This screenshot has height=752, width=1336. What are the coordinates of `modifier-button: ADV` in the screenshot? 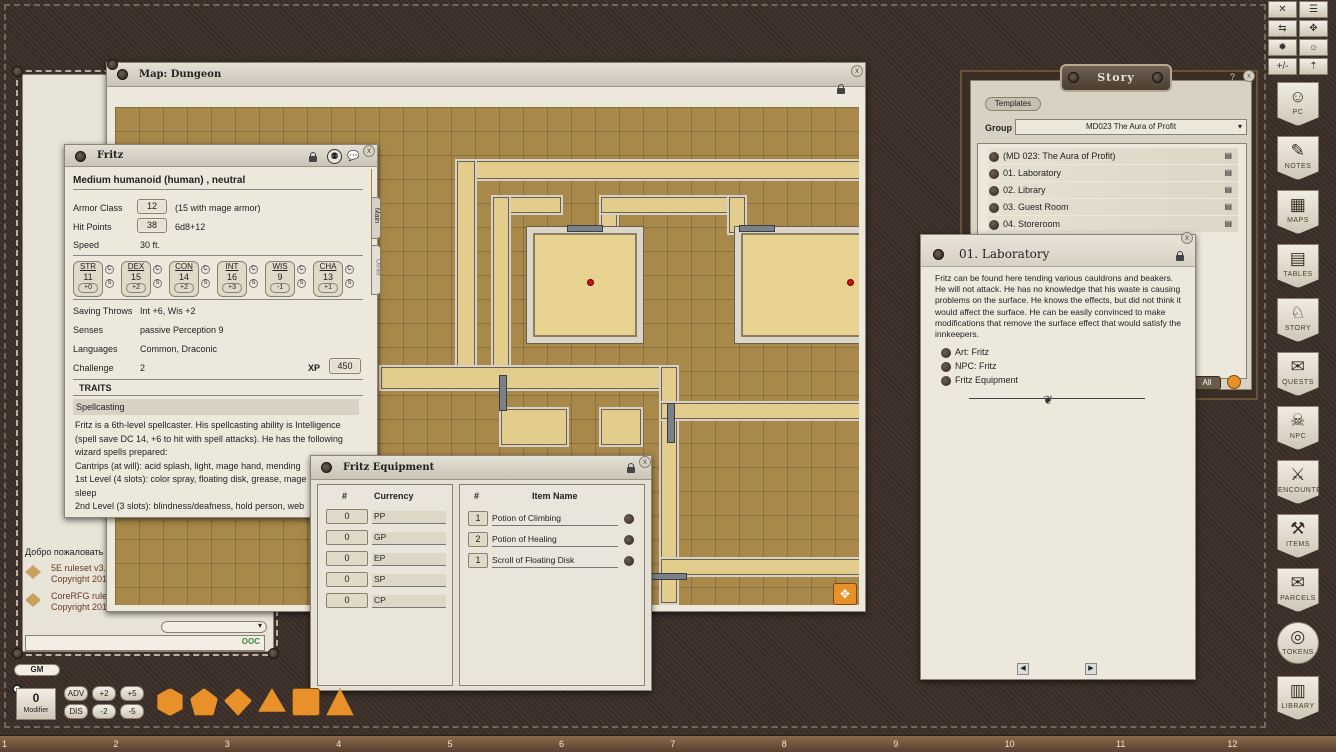 It's located at (76, 693).